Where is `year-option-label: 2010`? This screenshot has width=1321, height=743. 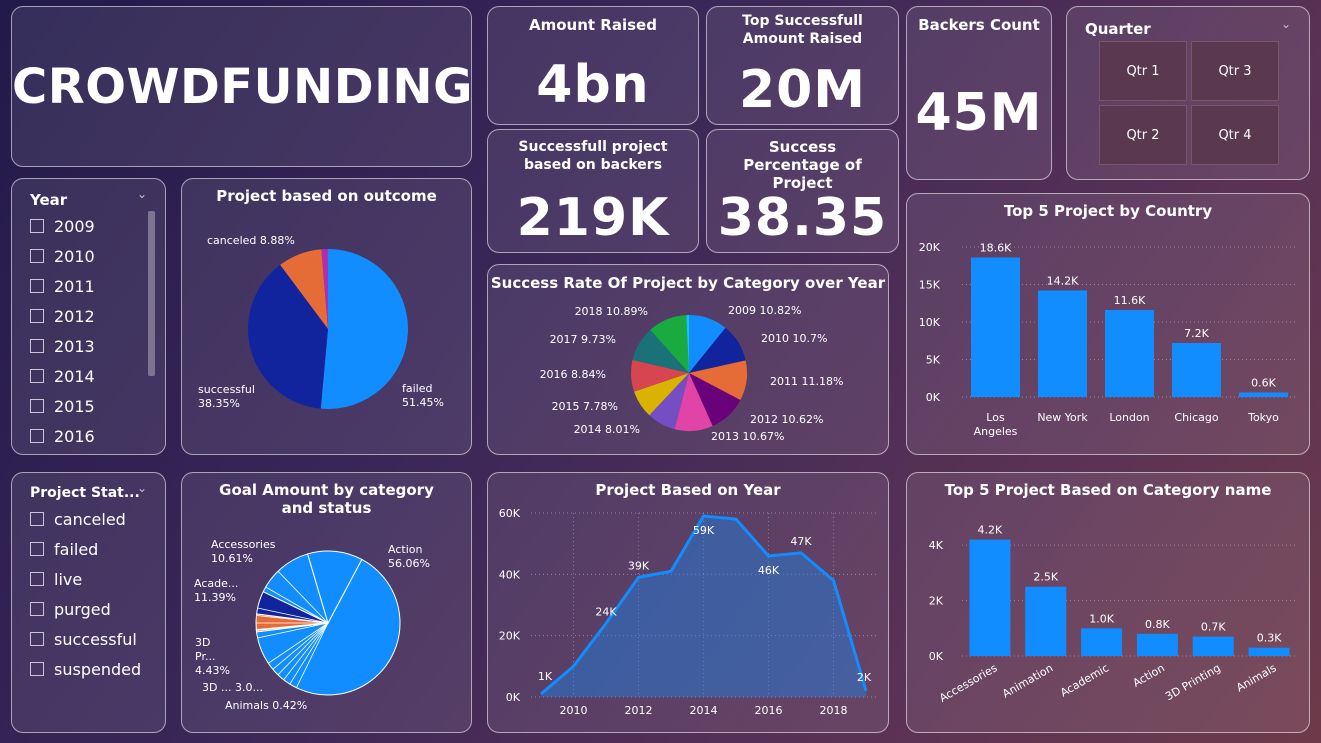
year-option-label: 2010 is located at coordinates (74, 256).